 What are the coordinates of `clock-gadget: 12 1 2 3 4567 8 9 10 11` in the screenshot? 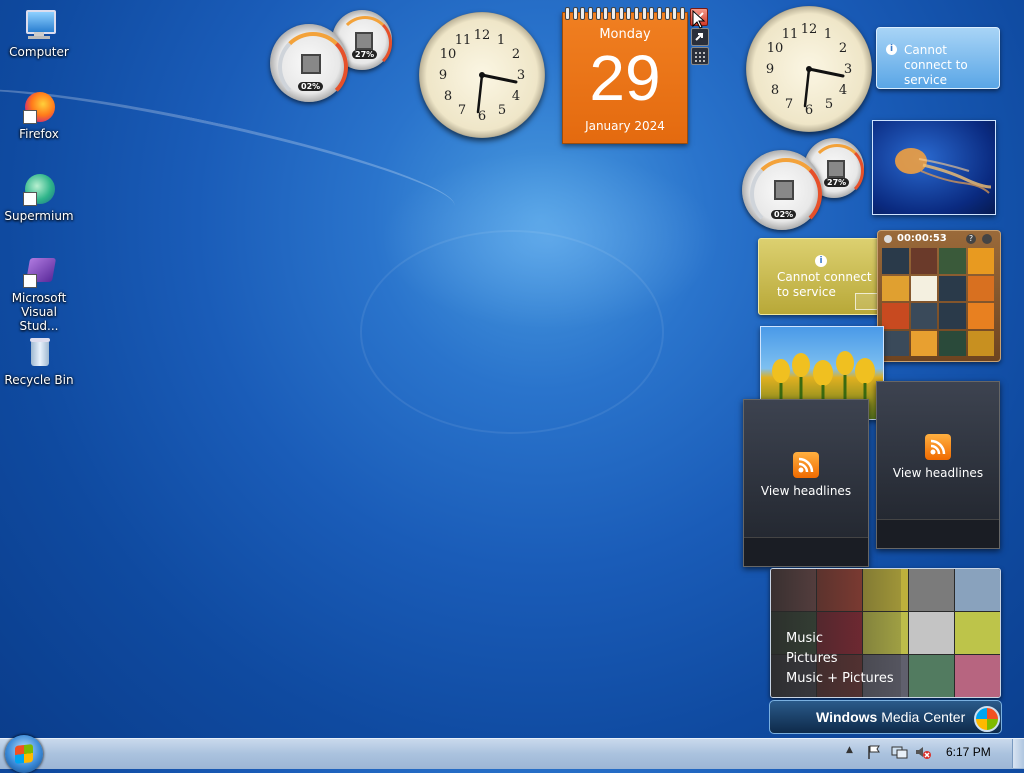 It's located at (482, 75).